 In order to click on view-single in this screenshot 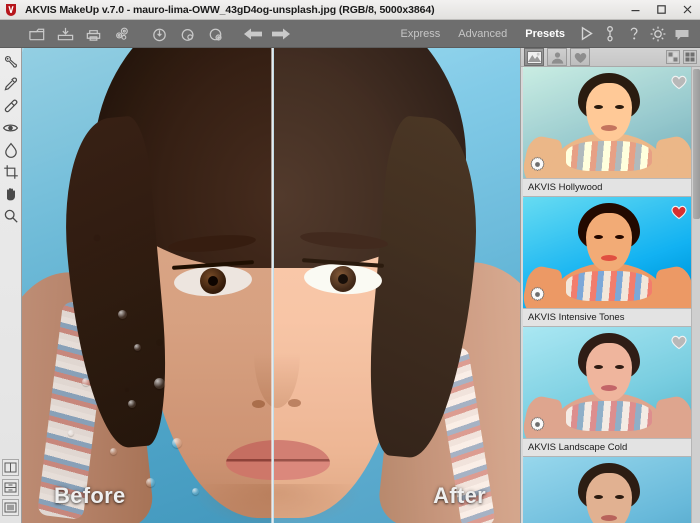, I will do `click(10, 507)`.